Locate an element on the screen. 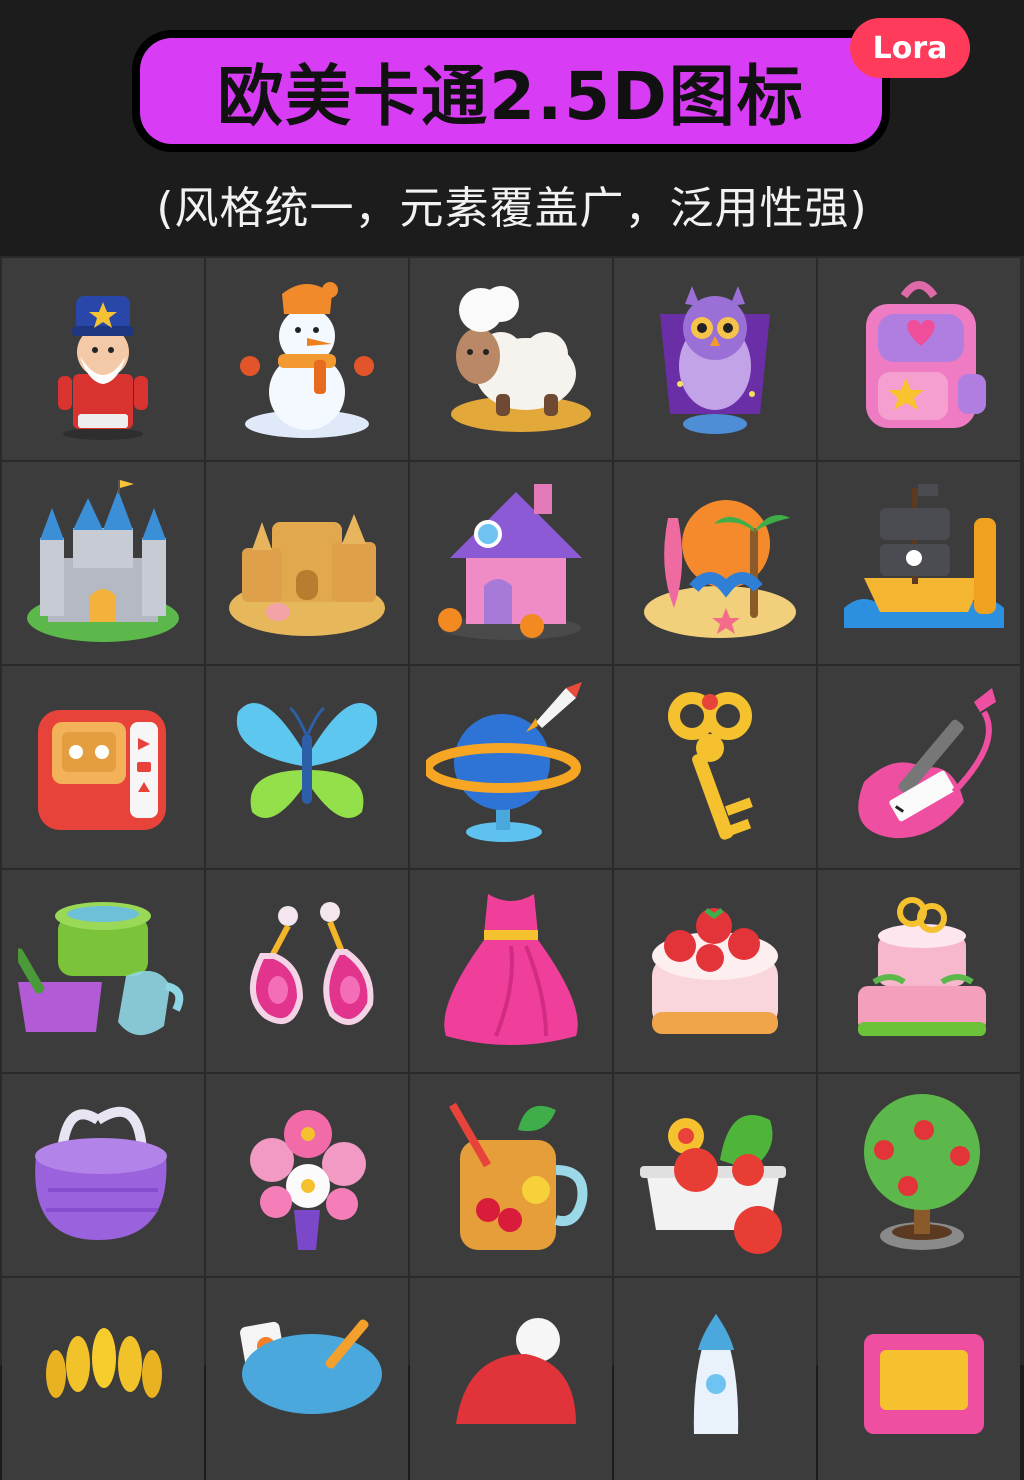  backpack-icon is located at coordinates (919, 359).